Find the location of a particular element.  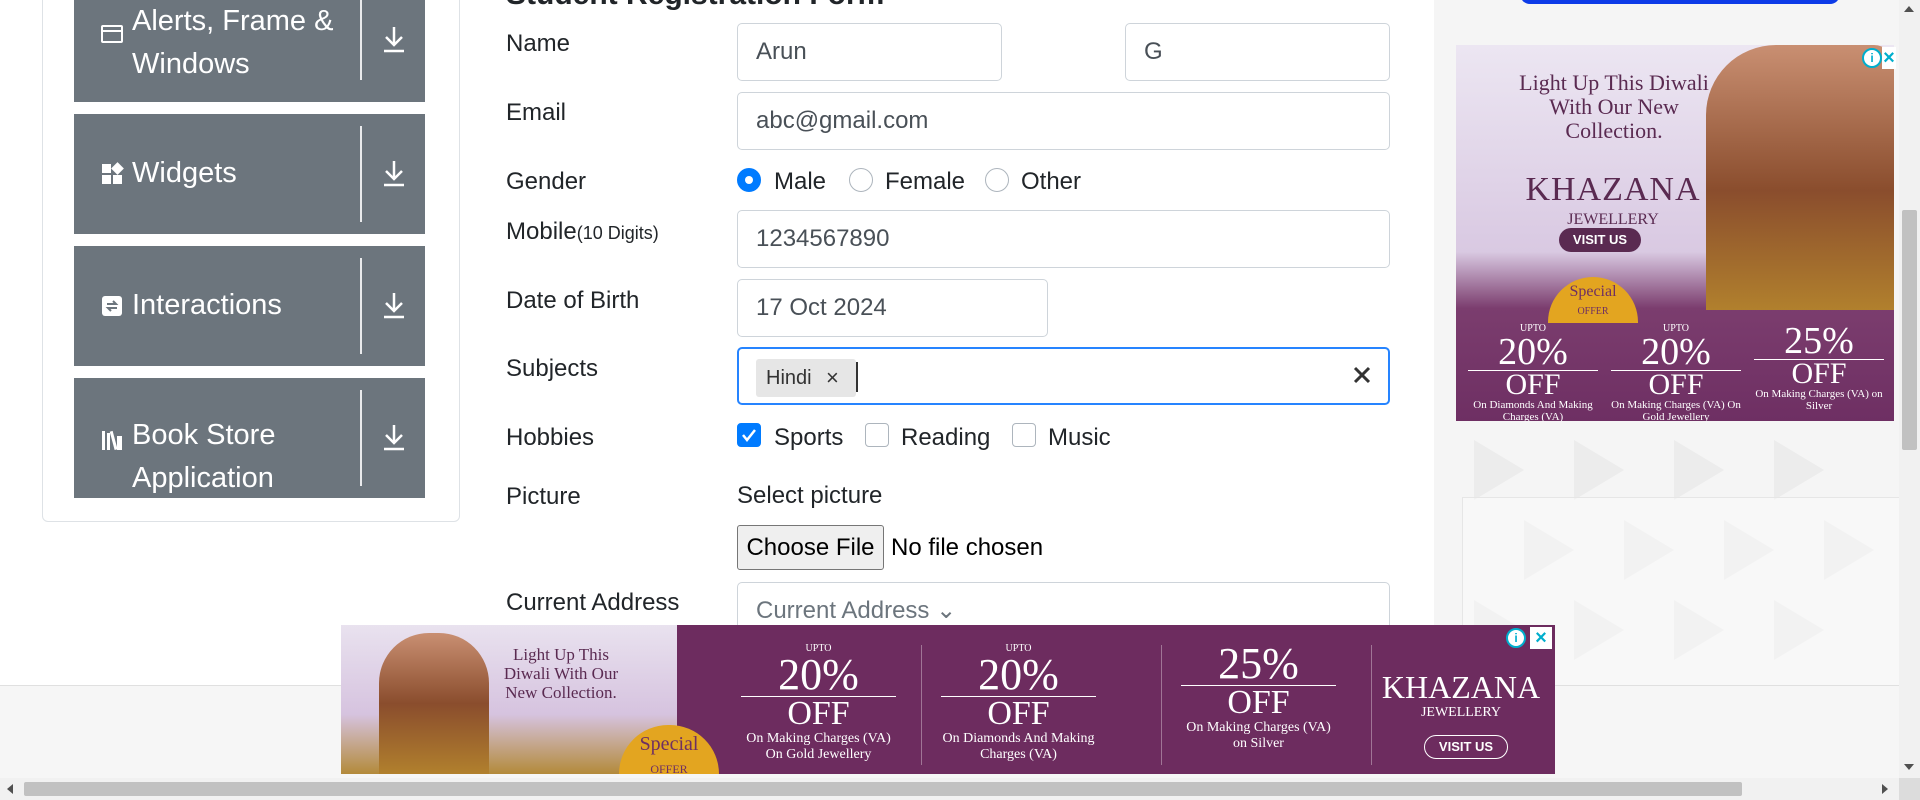

choose-file-button: Choose File is located at coordinates (810, 547).